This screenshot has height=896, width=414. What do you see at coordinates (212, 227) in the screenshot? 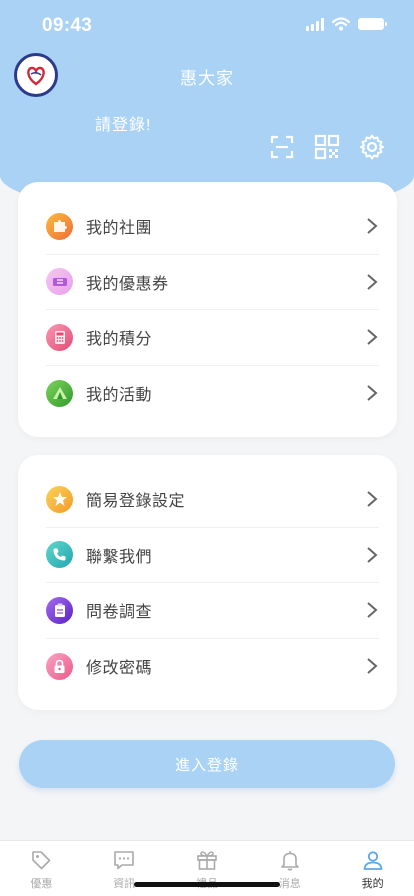
I see `menu-item-my-clubs: 我的社團` at bounding box center [212, 227].